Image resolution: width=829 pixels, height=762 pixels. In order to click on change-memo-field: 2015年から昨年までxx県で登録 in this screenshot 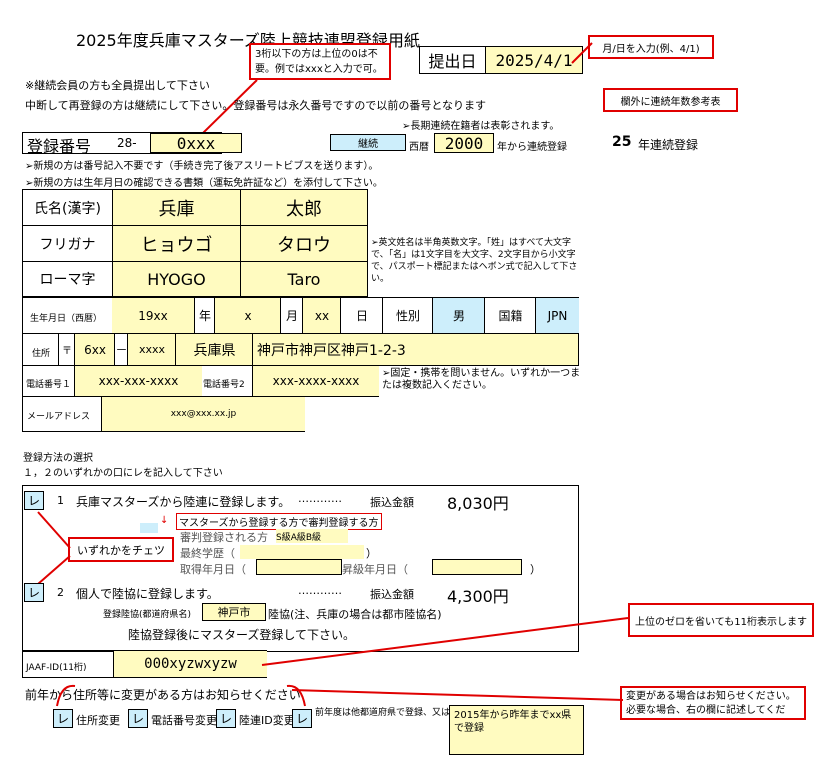, I will do `click(516, 730)`.